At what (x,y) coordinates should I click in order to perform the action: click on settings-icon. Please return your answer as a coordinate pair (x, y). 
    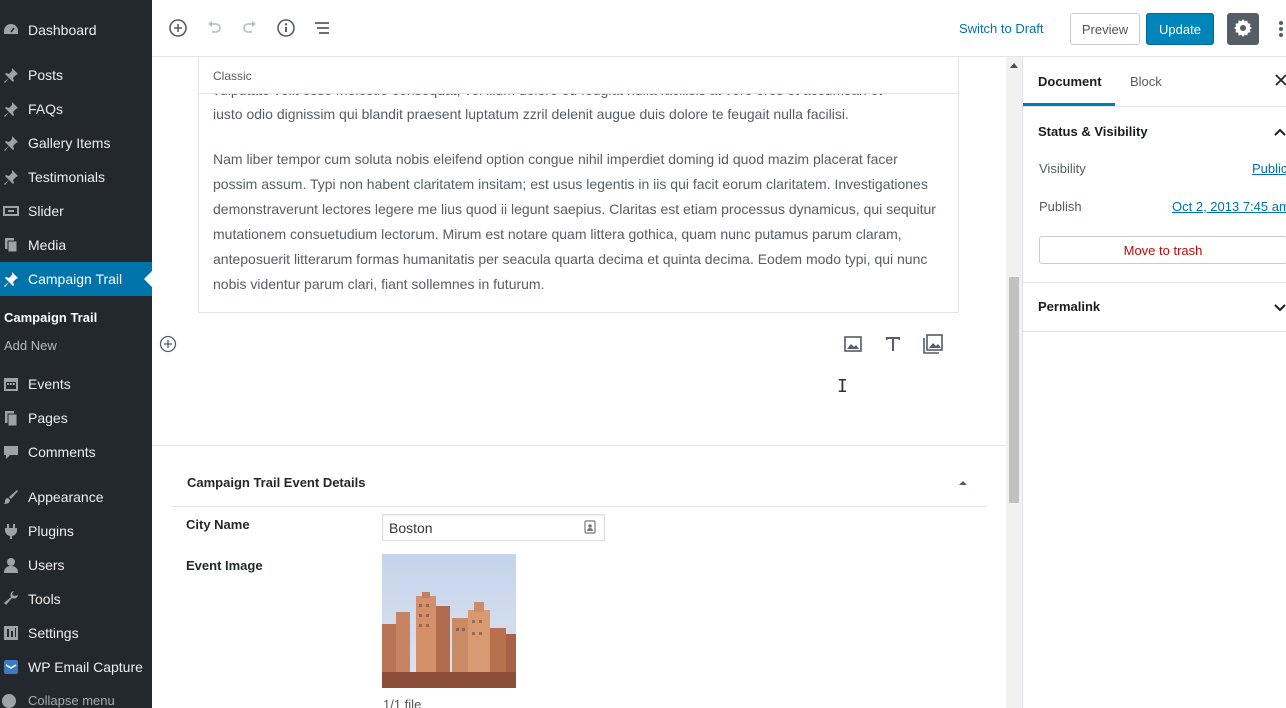
    Looking at the image, I should click on (11, 633).